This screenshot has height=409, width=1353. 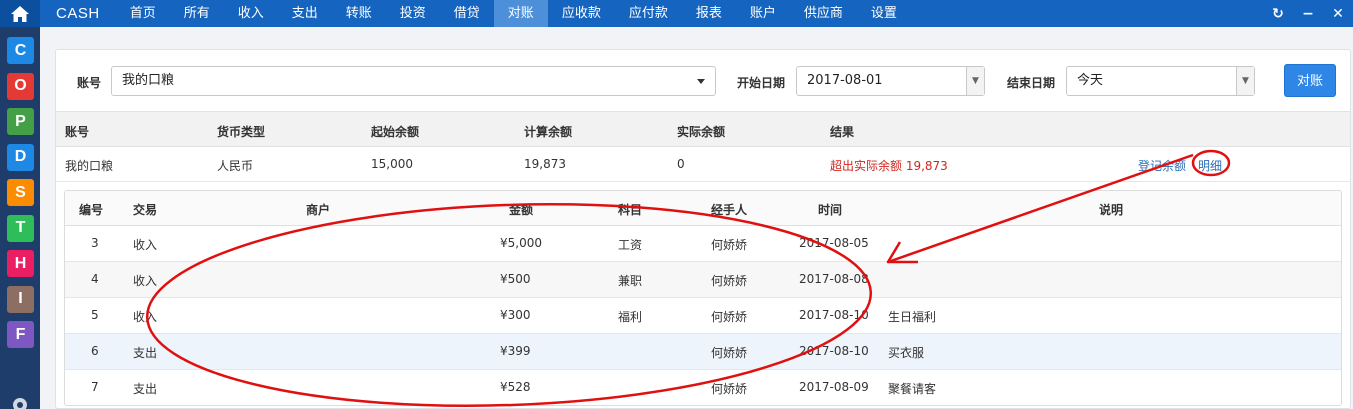 I want to click on cell-id: 4, so click(x=95, y=279).